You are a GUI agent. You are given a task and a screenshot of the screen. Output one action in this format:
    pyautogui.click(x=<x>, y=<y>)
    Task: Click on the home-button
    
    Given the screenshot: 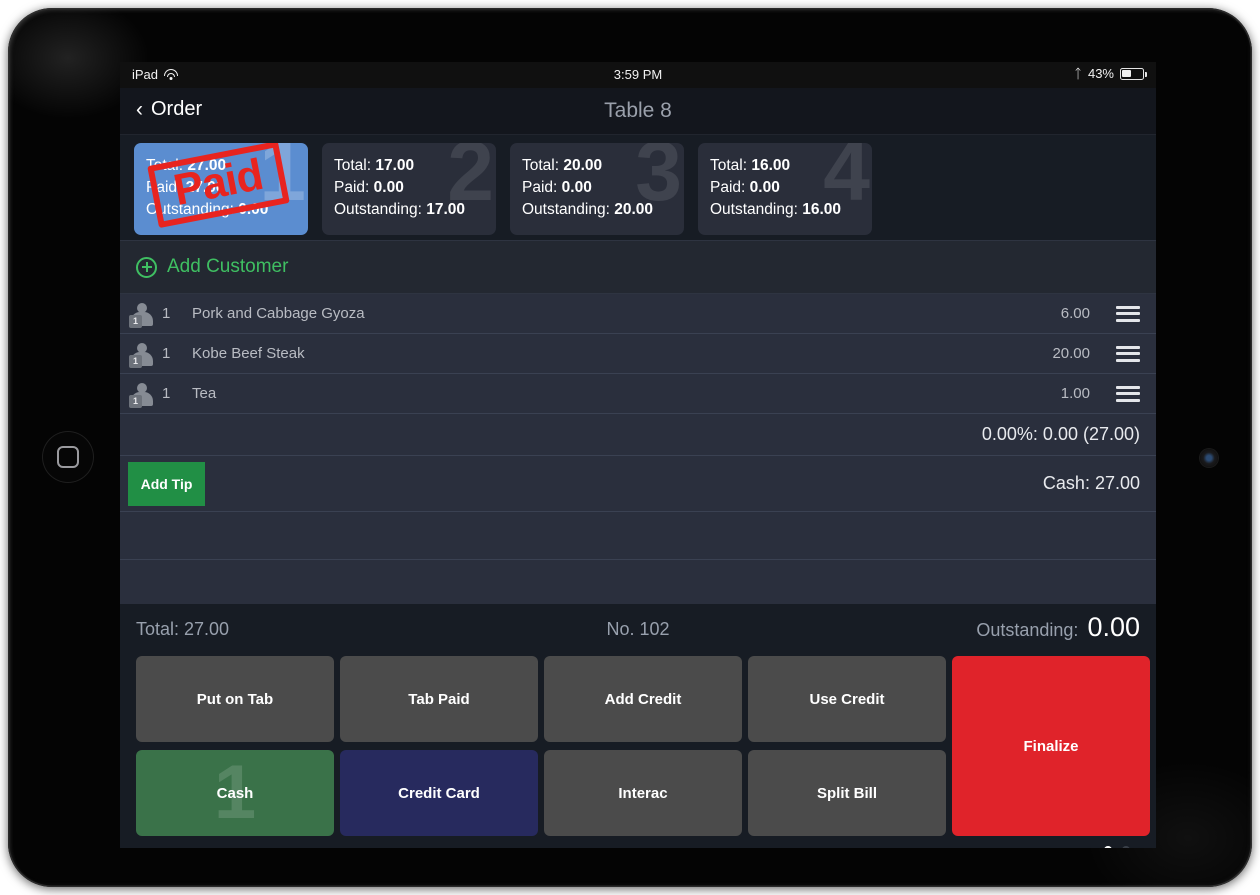 What is the action you would take?
    pyautogui.click(x=68, y=457)
    